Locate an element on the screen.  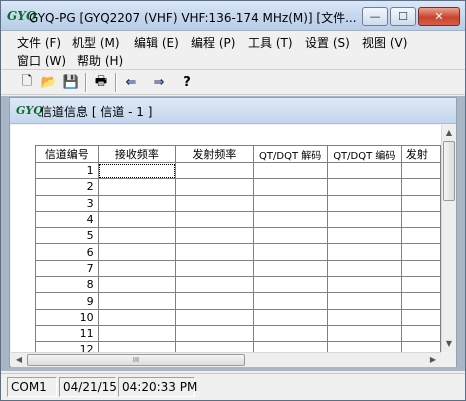
menu-window: 窗口 (W) is located at coordinates (41, 60).